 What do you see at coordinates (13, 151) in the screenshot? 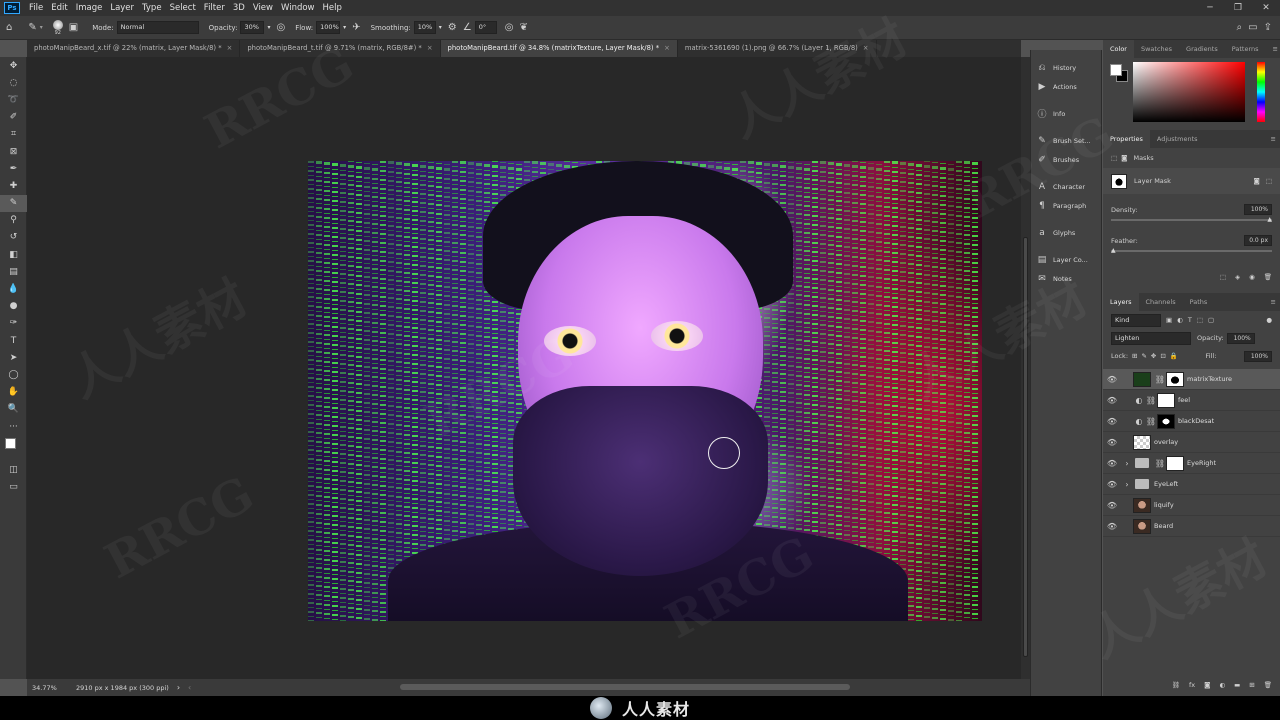
I see `frame-tool-icon: ⊠` at bounding box center [13, 151].